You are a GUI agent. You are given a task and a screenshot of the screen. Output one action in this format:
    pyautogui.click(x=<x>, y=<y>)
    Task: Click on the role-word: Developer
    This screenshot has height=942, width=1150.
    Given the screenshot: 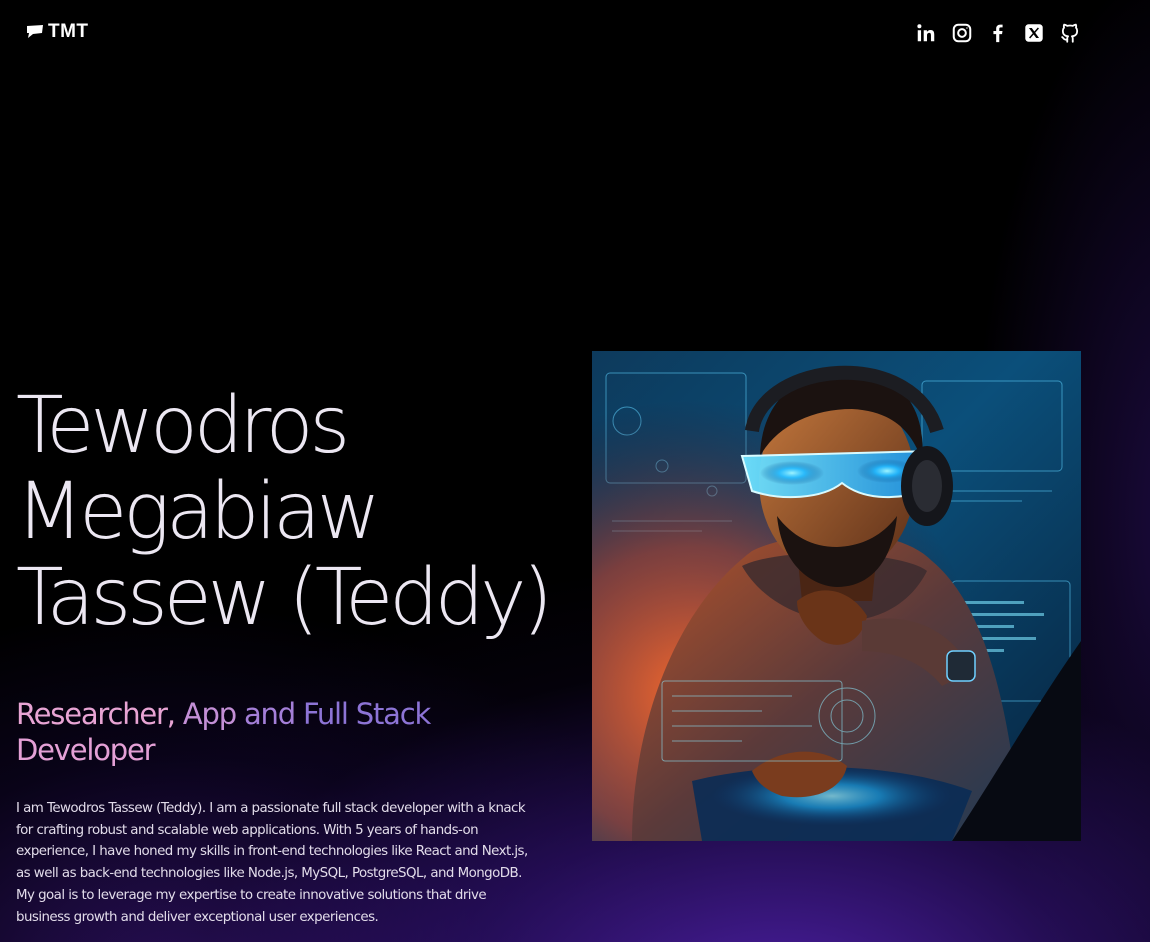 What is the action you would take?
    pyautogui.click(x=86, y=750)
    